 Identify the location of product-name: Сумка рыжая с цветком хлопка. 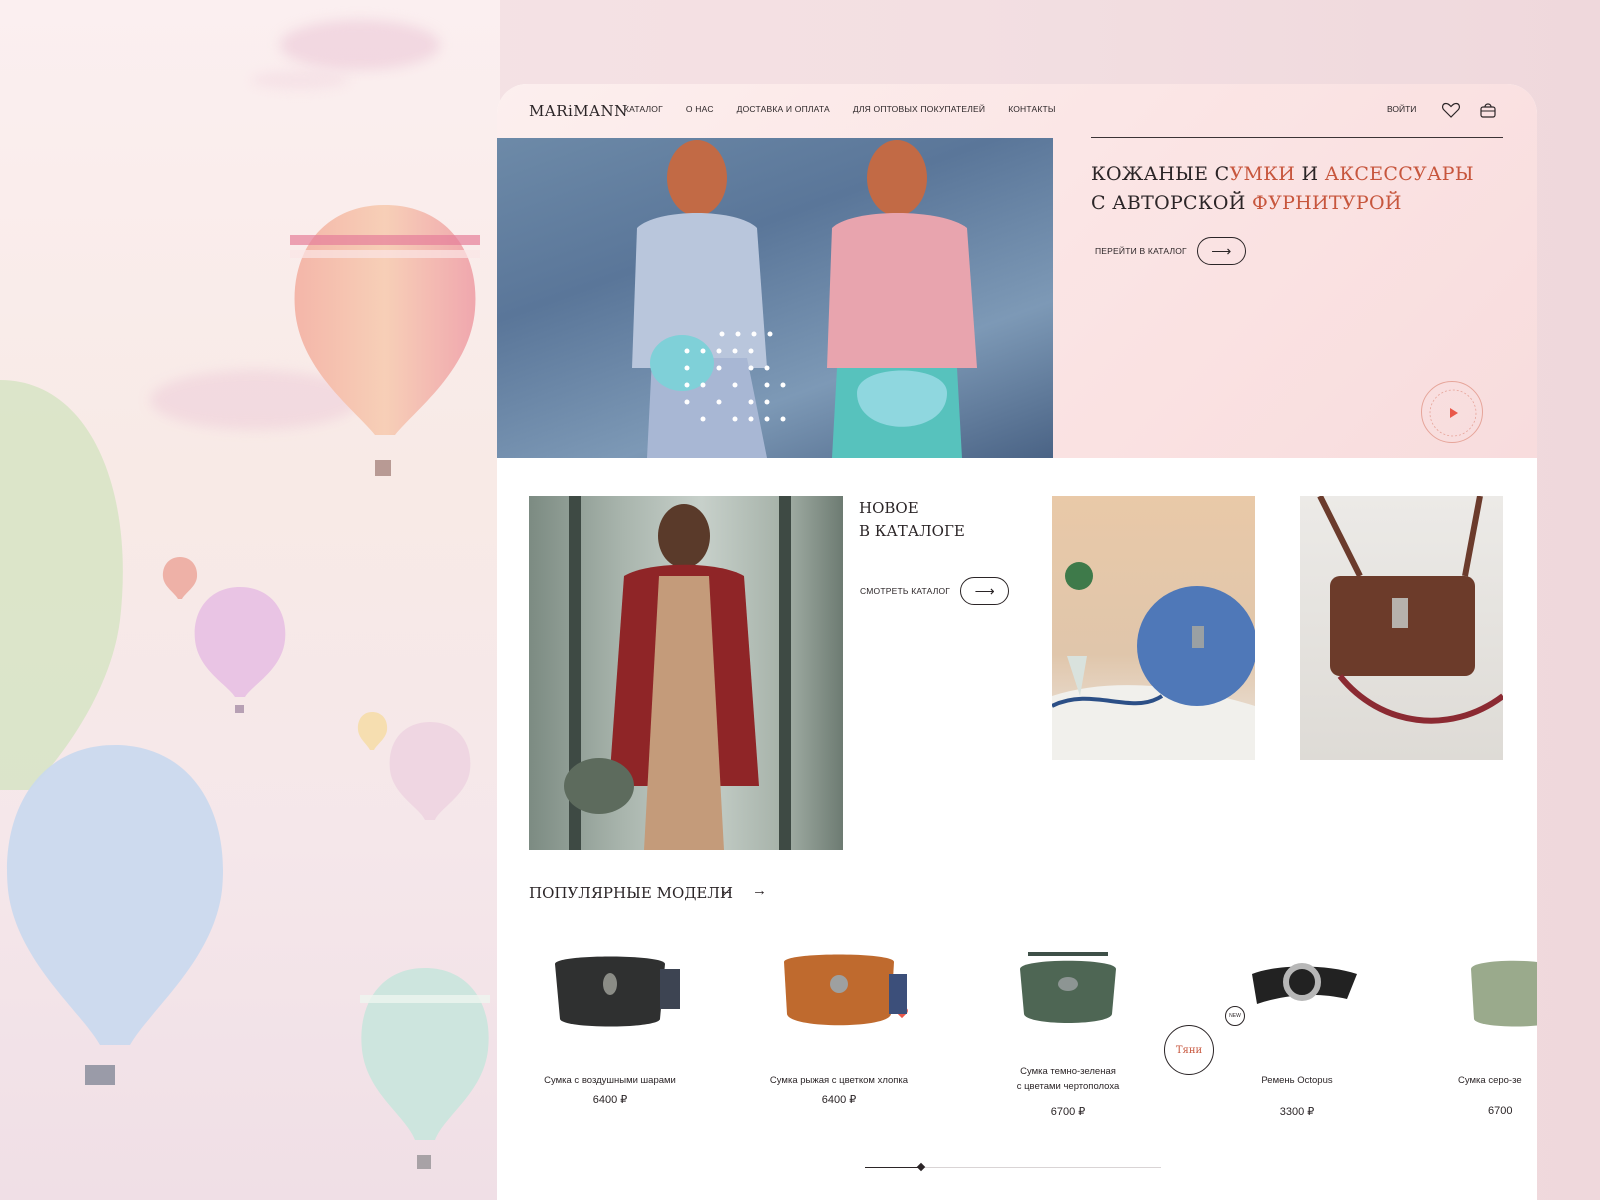
(839, 1080).